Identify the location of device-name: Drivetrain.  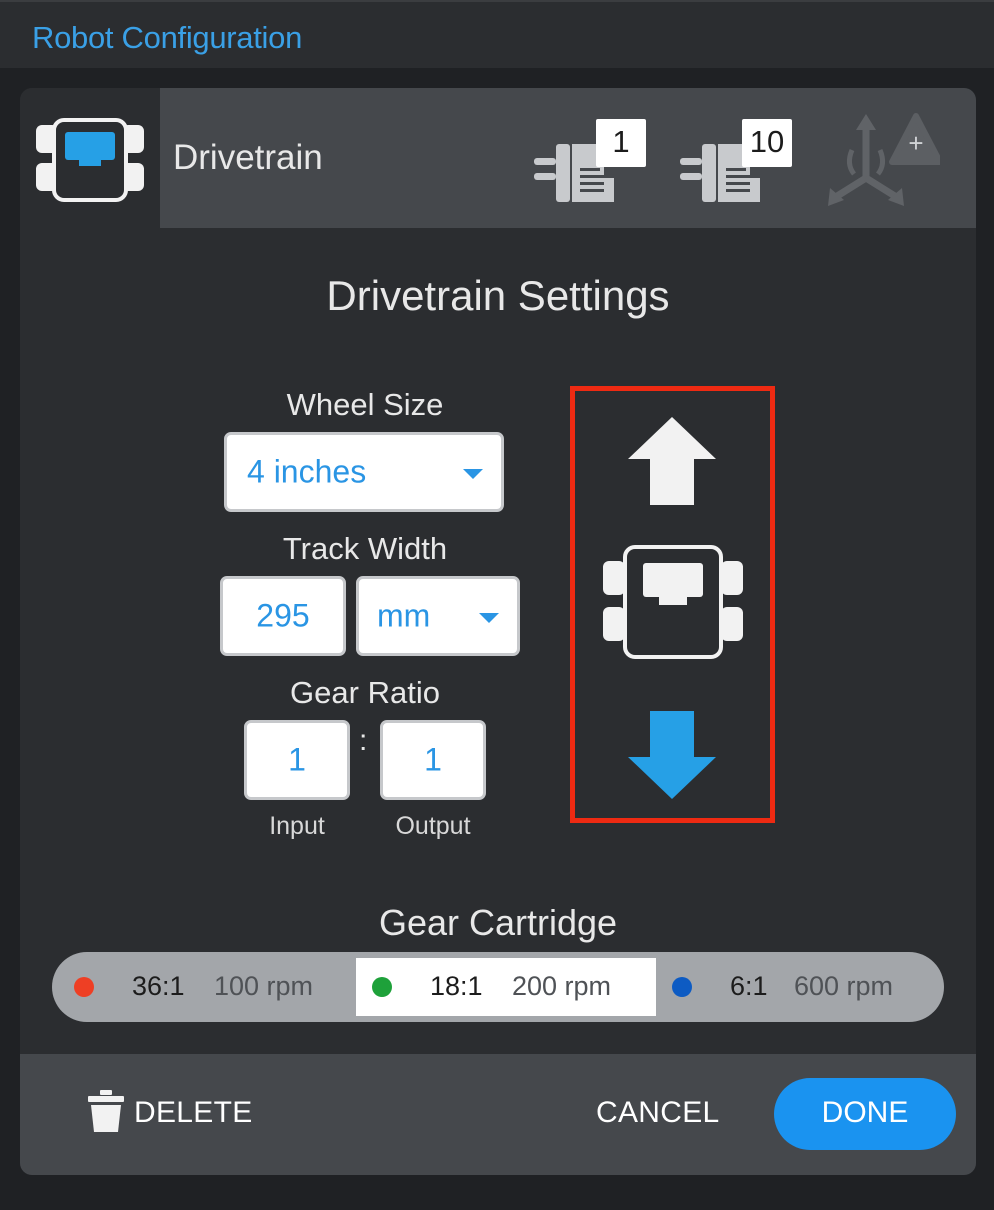
(248, 157).